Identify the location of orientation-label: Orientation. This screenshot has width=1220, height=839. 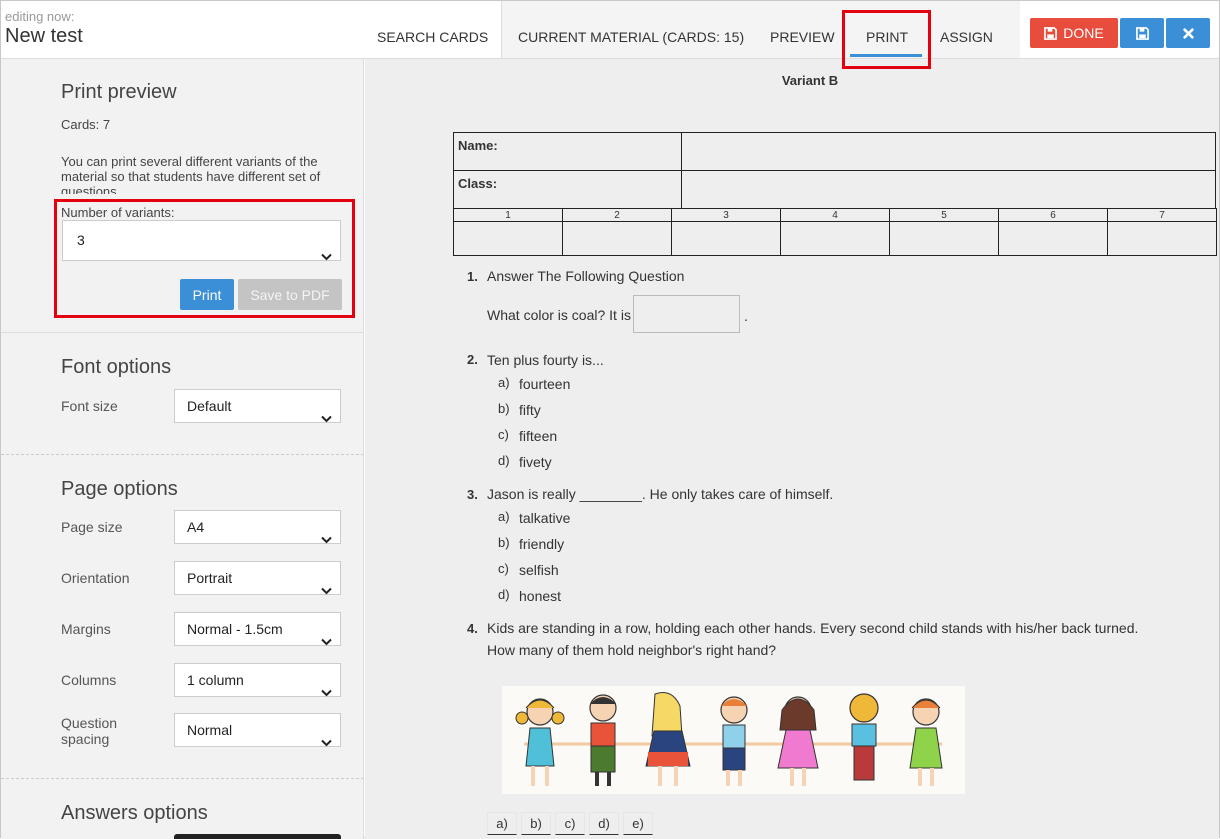
(95, 578).